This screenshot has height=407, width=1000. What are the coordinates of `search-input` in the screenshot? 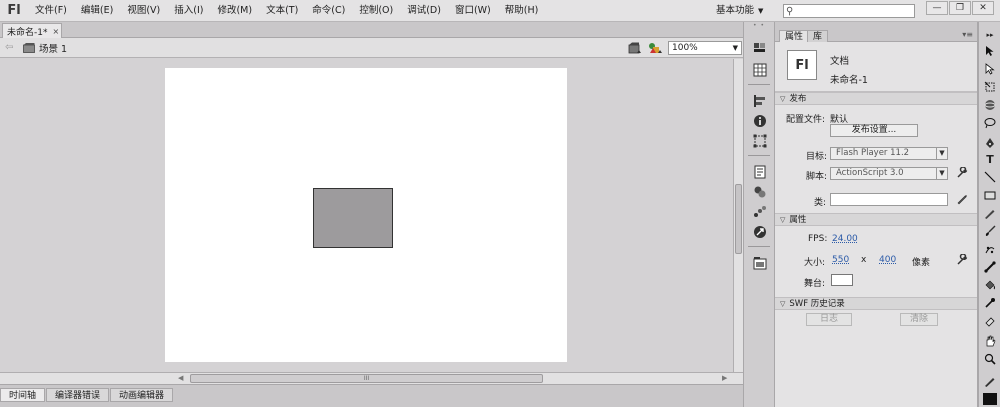 It's located at (854, 11).